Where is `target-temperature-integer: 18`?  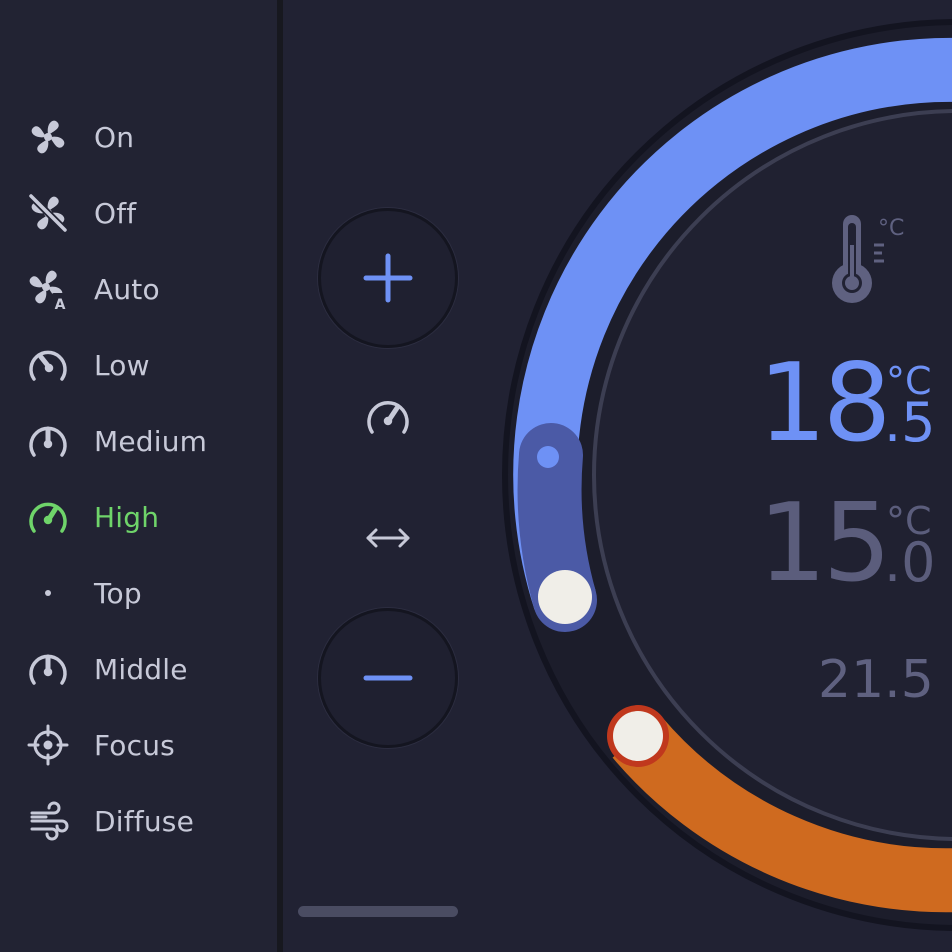
target-temperature-integer: 18 is located at coordinates (824, 403).